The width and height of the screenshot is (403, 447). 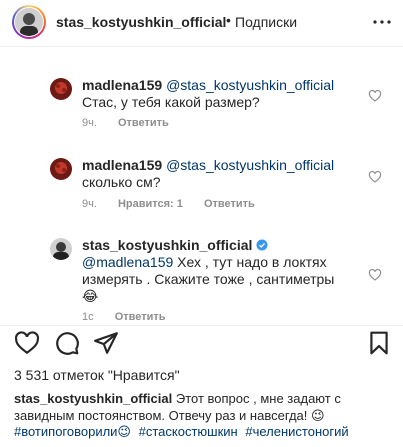 I want to click on hashtag-link: #вотипоговорили😉, so click(x=72, y=431).